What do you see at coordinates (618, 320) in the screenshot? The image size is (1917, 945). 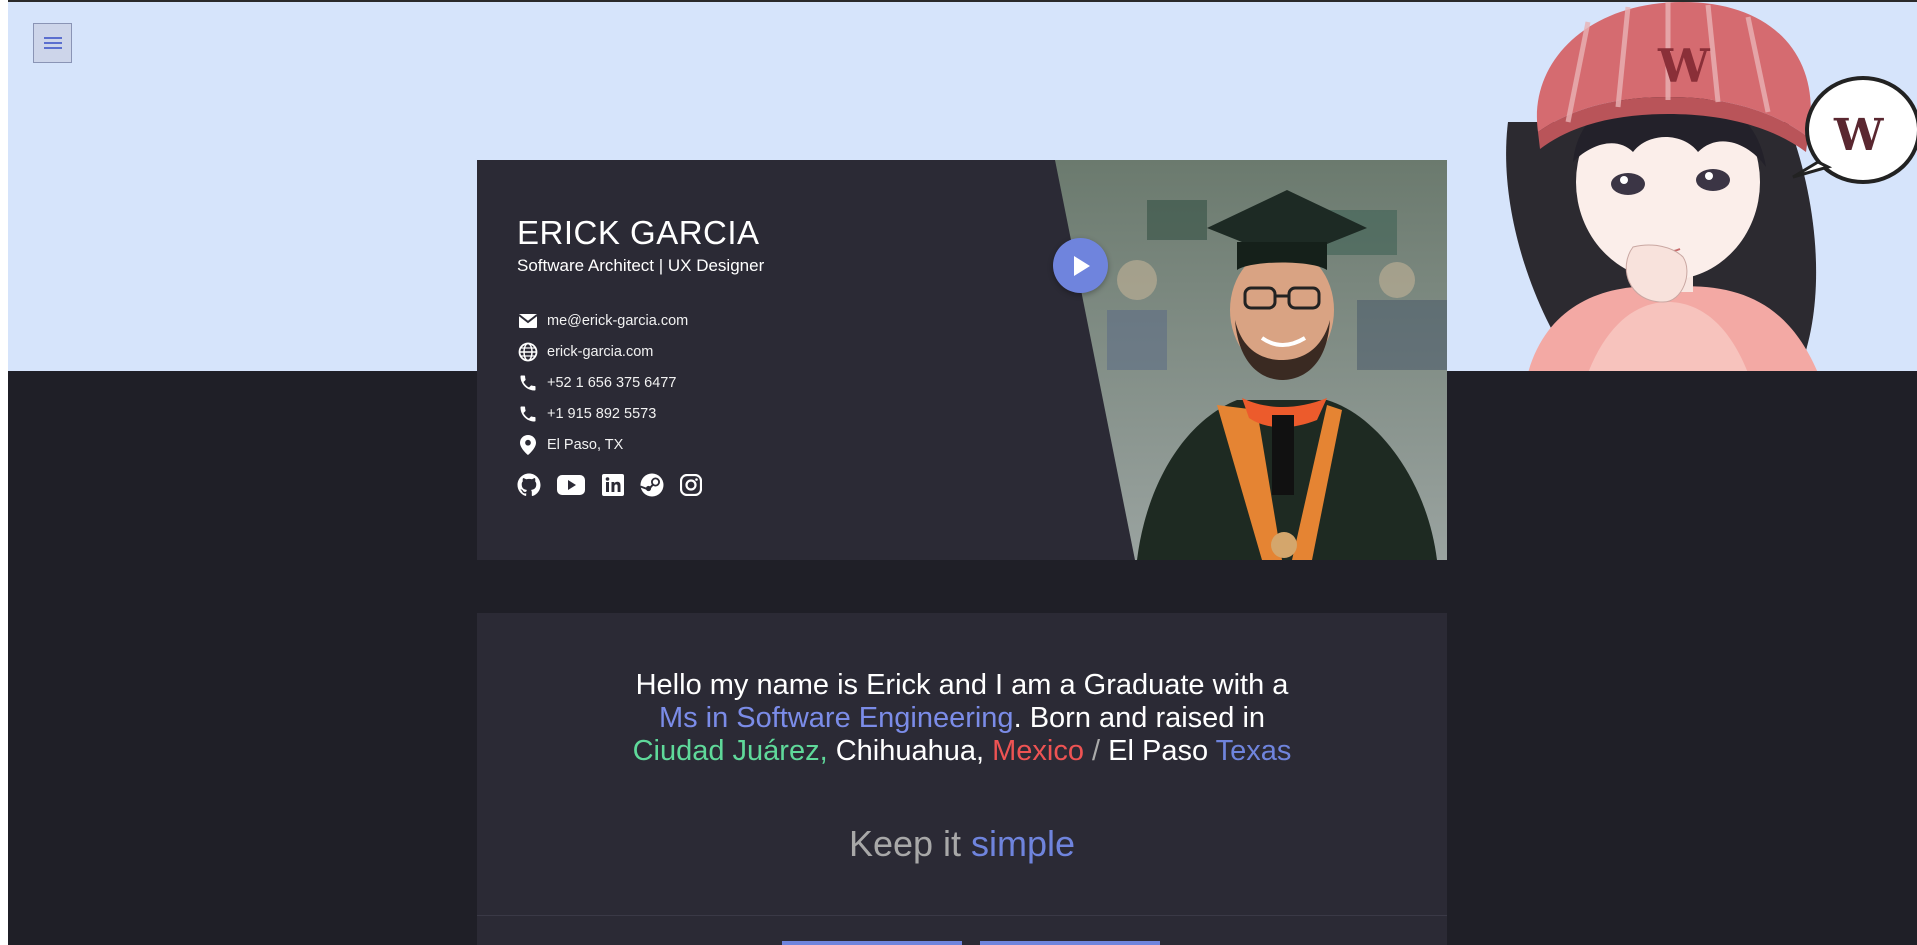 I see `contact-email-text: me@erick-garcia.com` at bounding box center [618, 320].